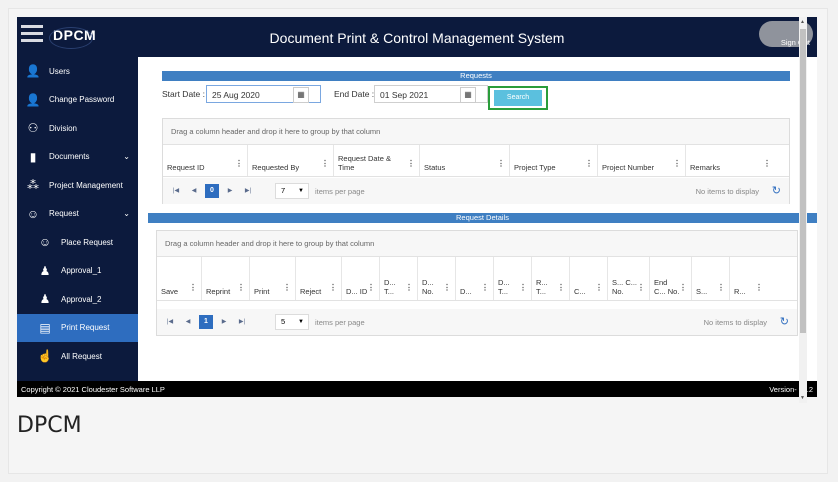 The image size is (838, 482). What do you see at coordinates (262, 291) in the screenshot?
I see `column-header-label: Print` at bounding box center [262, 291].